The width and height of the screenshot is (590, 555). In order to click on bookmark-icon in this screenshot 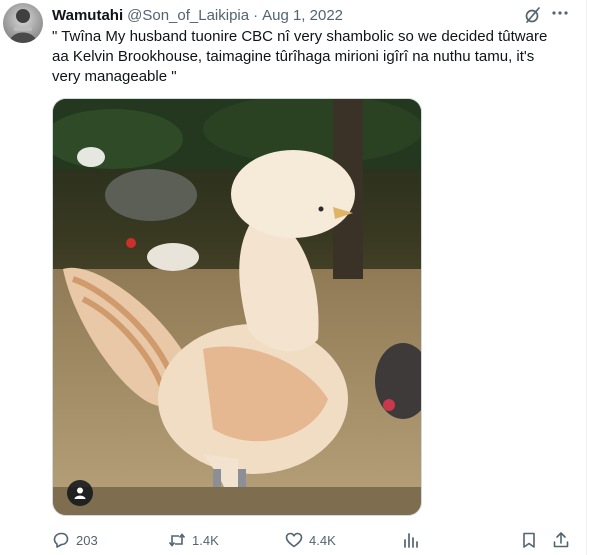, I will do `click(529, 540)`.